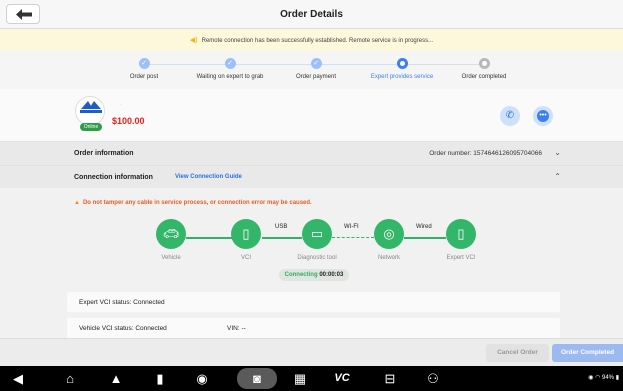 This screenshot has width=623, height=391. I want to click on title-bar: Order Details, so click(311, 14).